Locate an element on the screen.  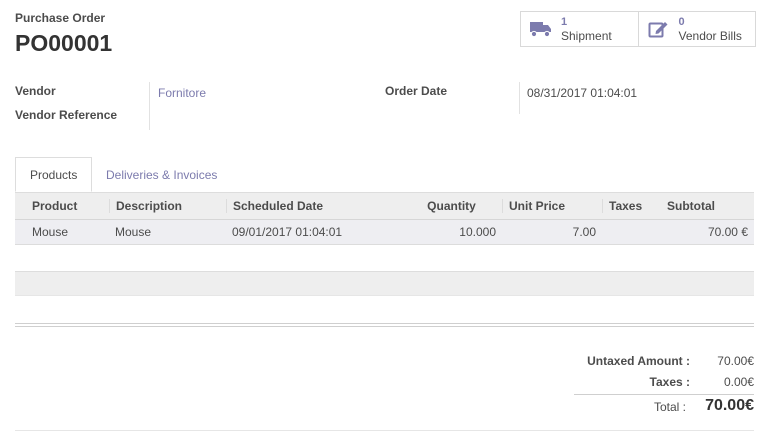
cell-product: Mouse is located at coordinates (50, 232).